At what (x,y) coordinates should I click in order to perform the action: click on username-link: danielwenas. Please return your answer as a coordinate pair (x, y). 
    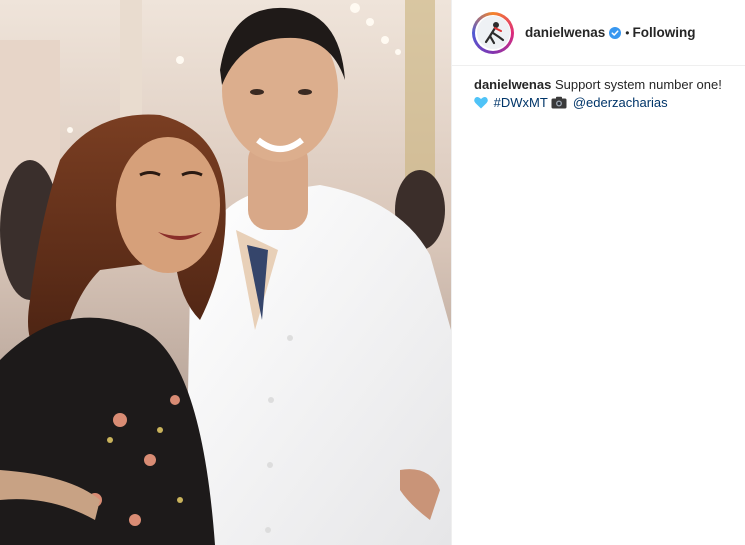
    Looking at the image, I should click on (565, 32).